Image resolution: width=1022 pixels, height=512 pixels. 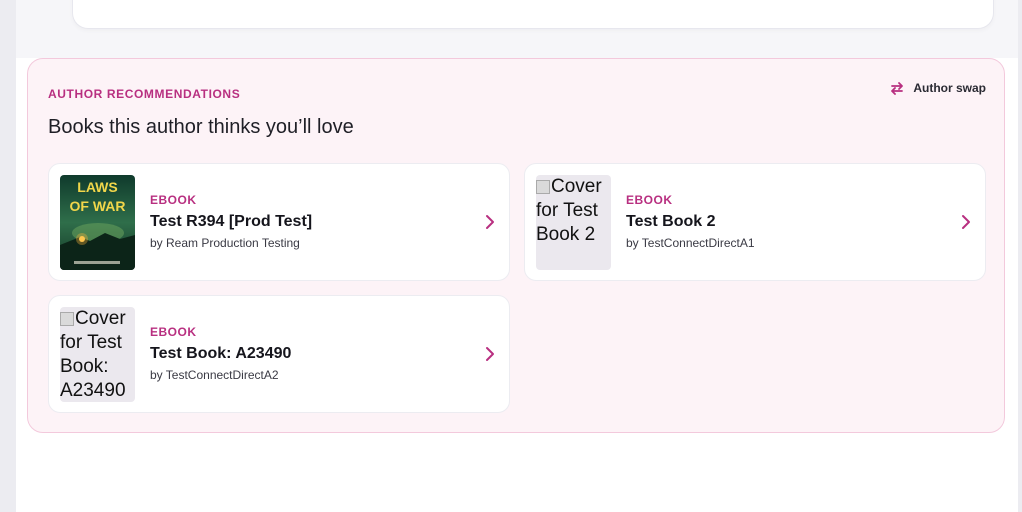 What do you see at coordinates (573, 211) in the screenshot?
I see `book-cover-alt: Cover for Test Book 2` at bounding box center [573, 211].